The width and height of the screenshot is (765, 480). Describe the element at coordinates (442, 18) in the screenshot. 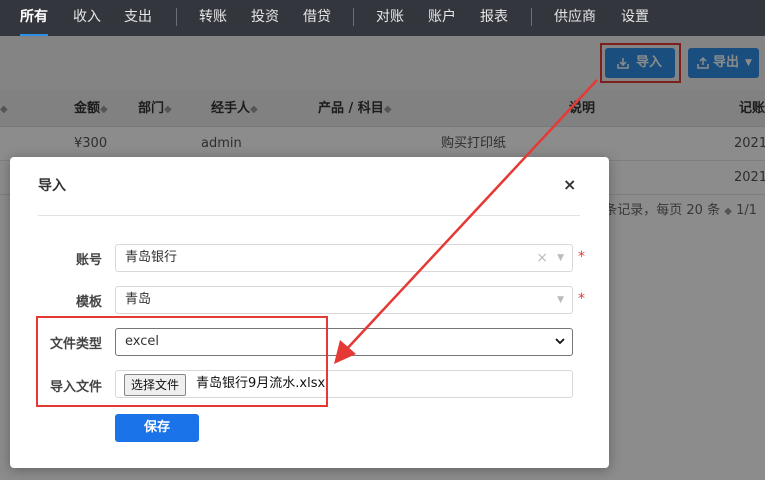

I see `nav-tab-accounts: 账户` at that location.